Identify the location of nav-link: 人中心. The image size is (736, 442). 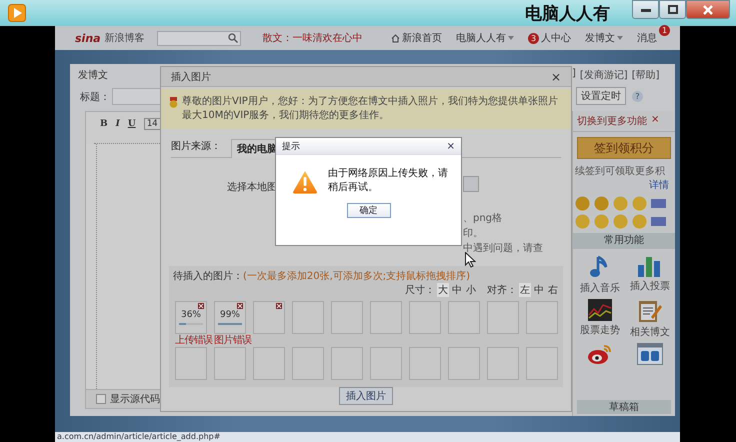
(556, 38).